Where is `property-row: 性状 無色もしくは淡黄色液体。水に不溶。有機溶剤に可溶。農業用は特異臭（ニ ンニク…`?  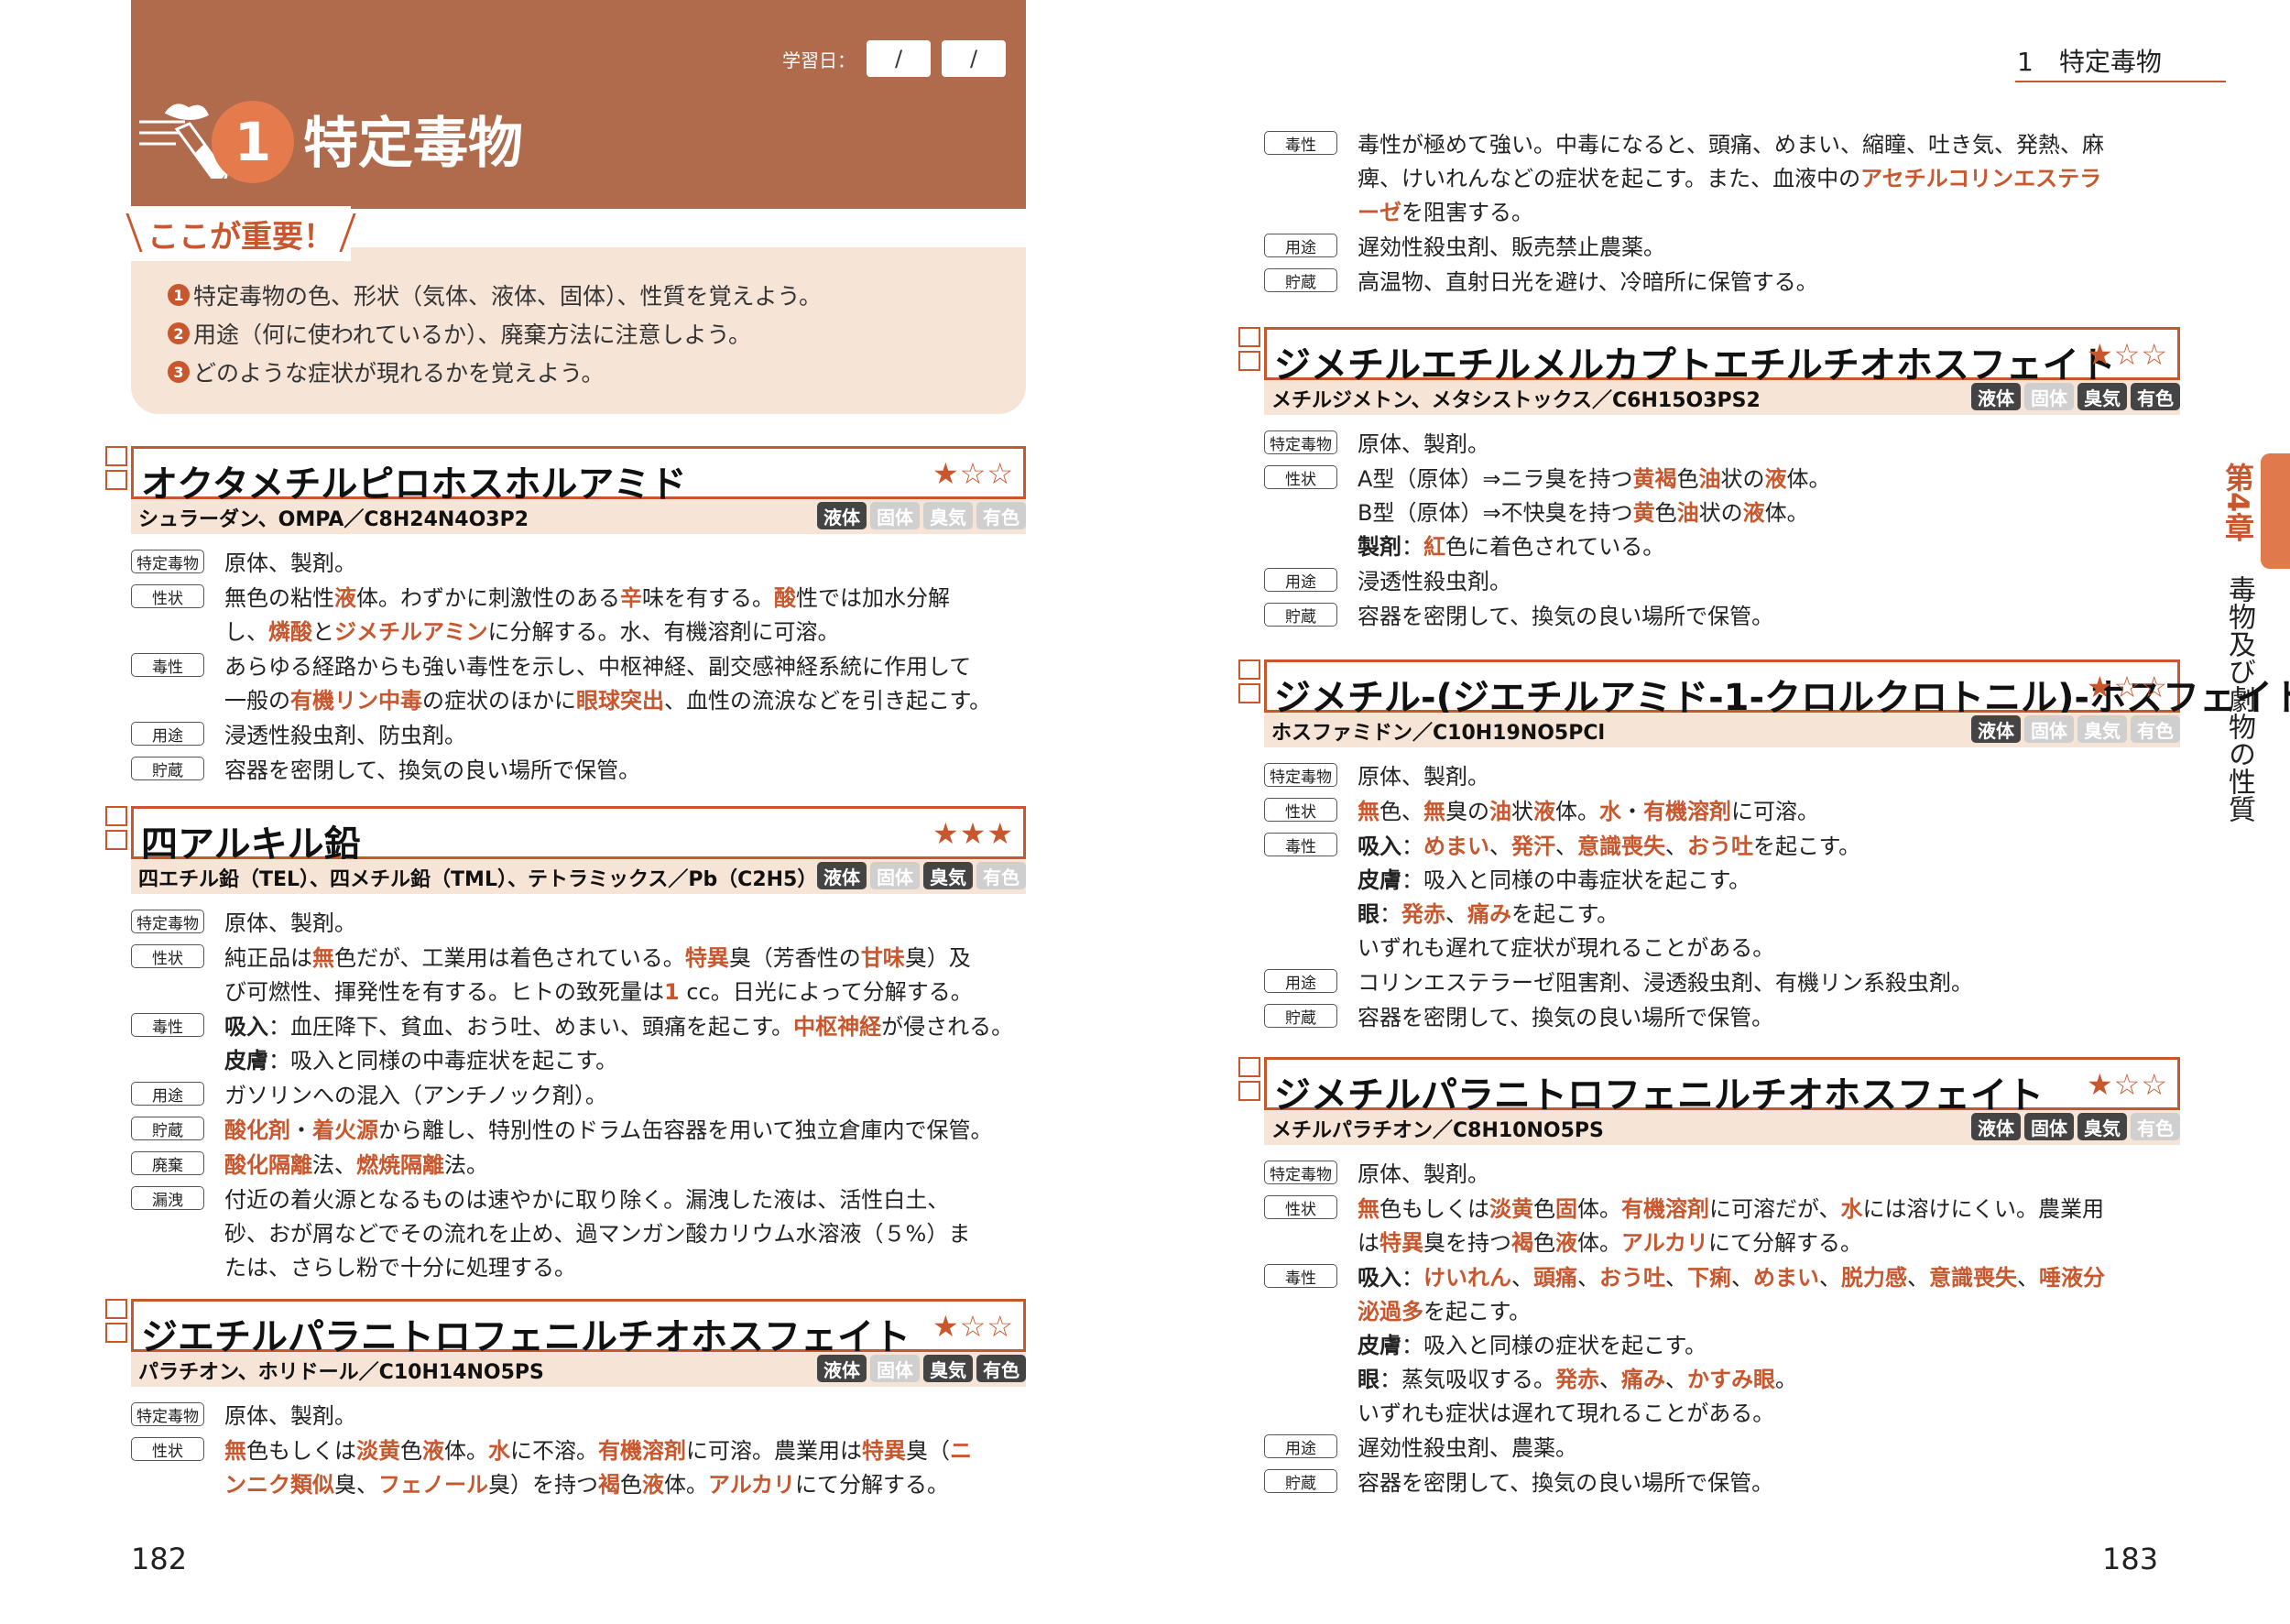 property-row: 性状 無色もしくは淡黄色液体。水に不溶。有機溶剤に可溶。農業用は特異臭（ニ ンニク… is located at coordinates (579, 1468).